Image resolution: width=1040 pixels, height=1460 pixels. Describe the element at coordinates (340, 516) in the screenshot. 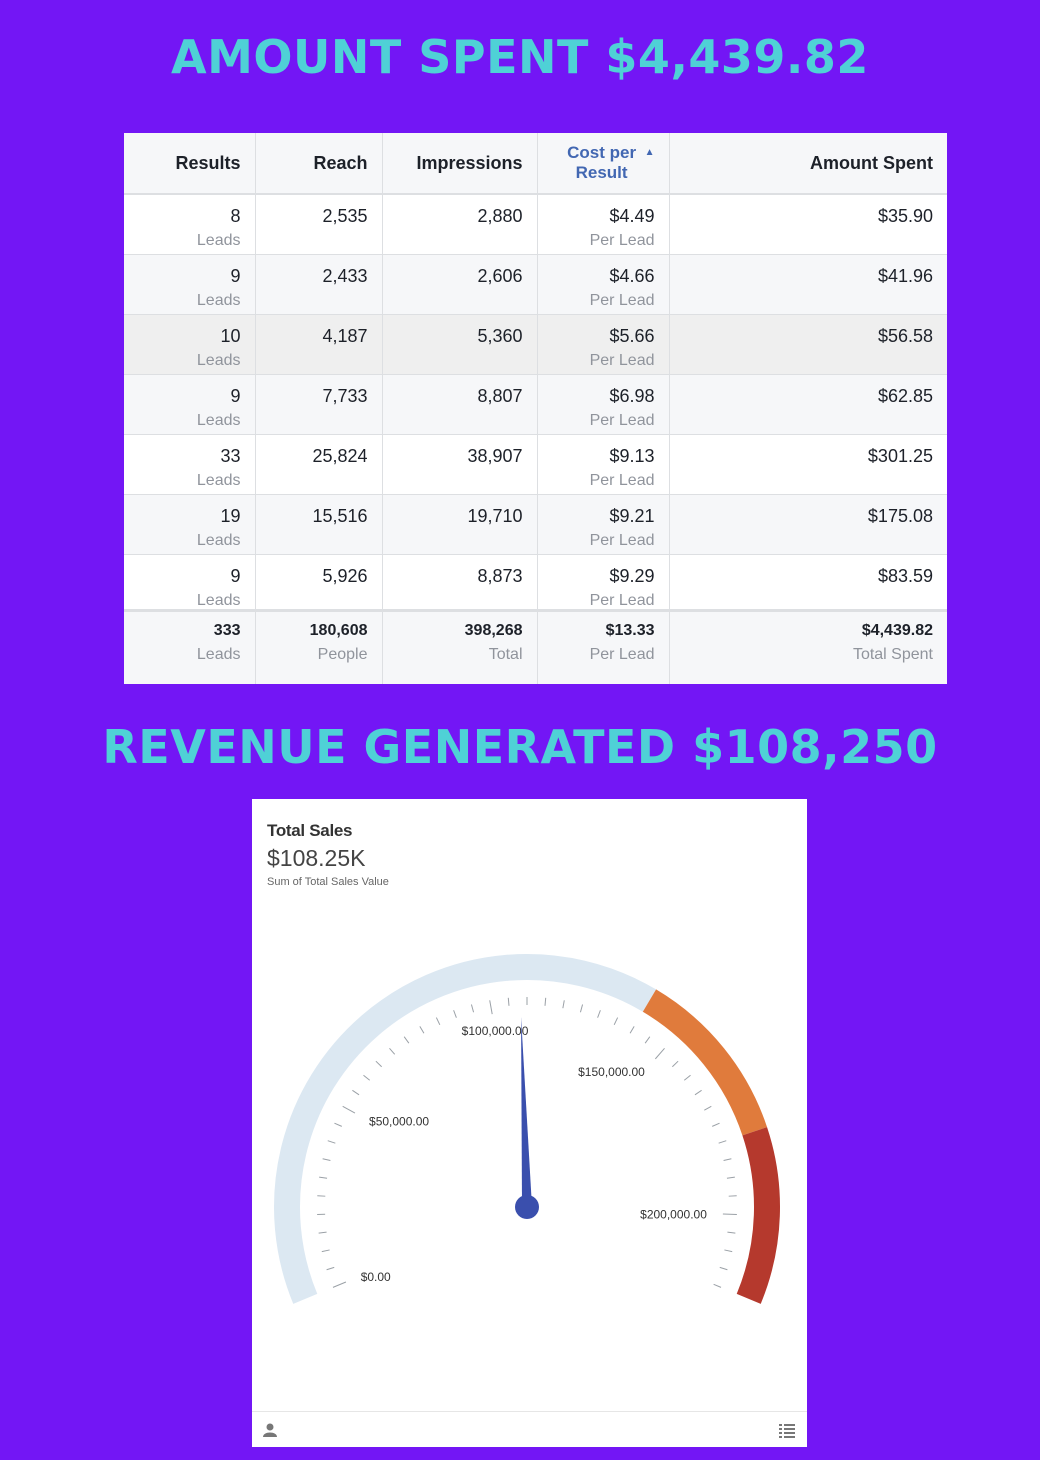

I see `reach-value: 15,516` at that location.